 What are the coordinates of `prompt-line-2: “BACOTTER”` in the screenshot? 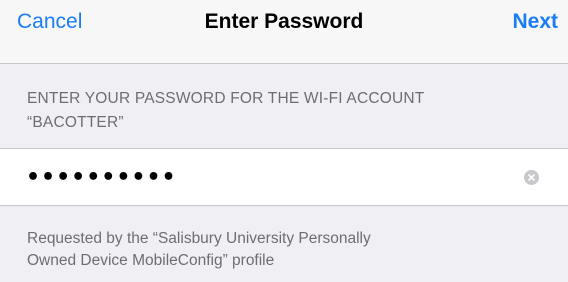 It's located at (75, 122).